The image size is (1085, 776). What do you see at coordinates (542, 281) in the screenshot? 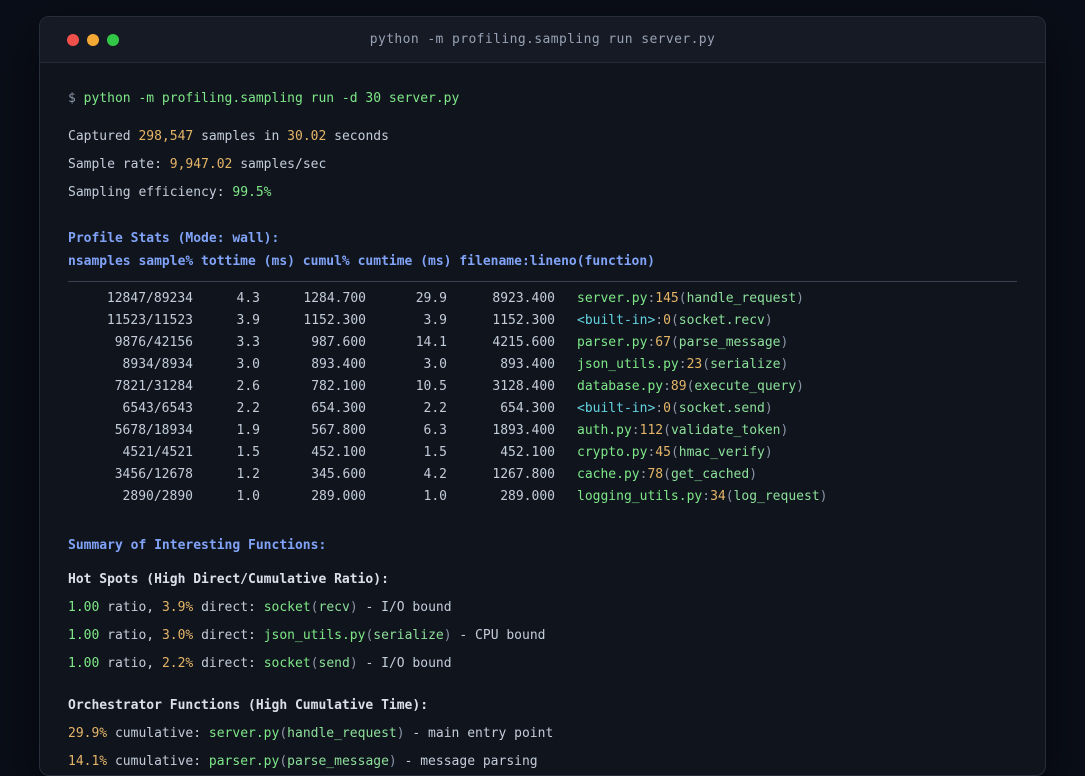
I see `table-divider` at bounding box center [542, 281].